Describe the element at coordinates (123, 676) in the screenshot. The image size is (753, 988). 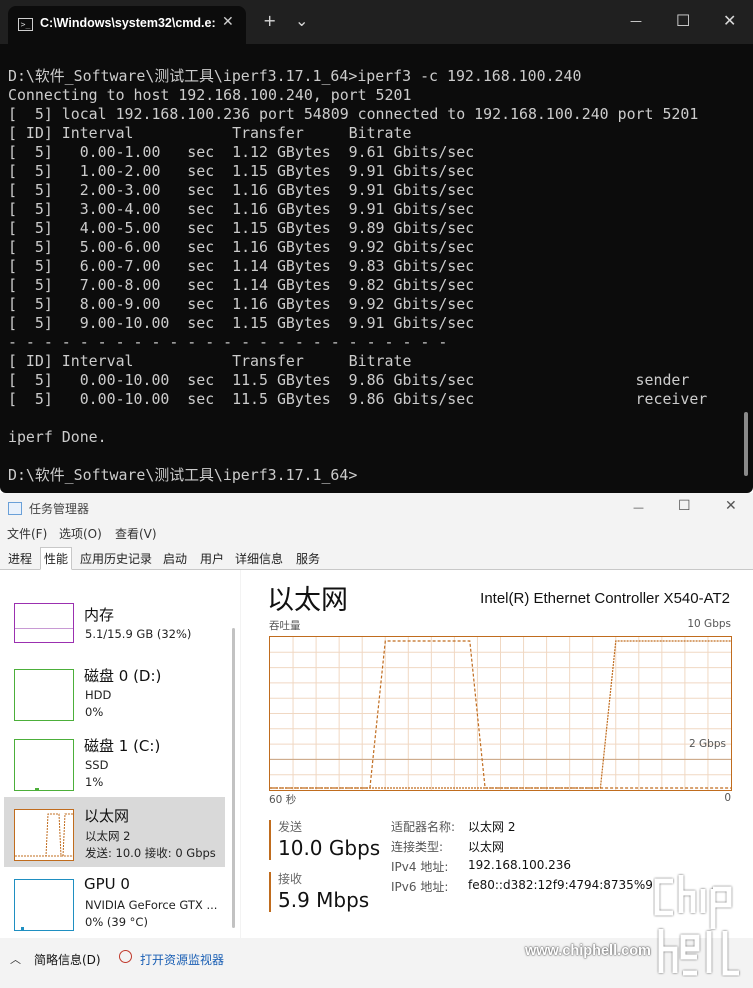
I see `sidebar-item-label: 磁盘 0 (D:)` at that location.